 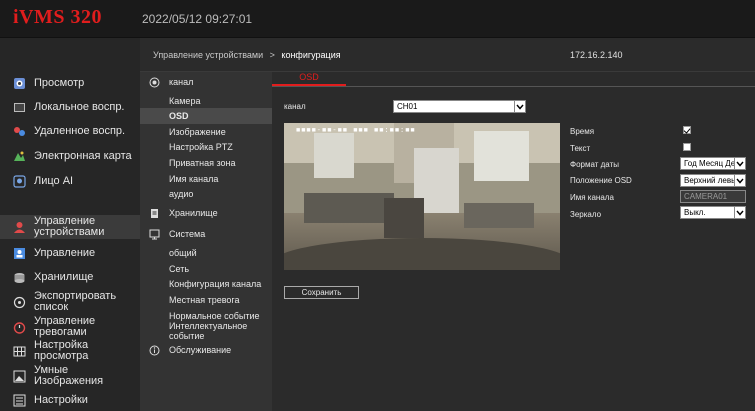 What do you see at coordinates (19, 181) in the screenshot?
I see `face-icon` at bounding box center [19, 181].